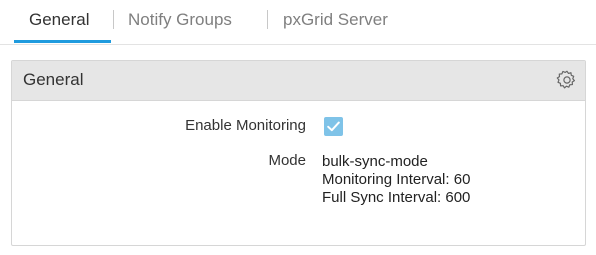 The width and height of the screenshot is (596, 255). Describe the element at coordinates (62, 41) in the screenshot. I see `active-tab-indicator` at that location.